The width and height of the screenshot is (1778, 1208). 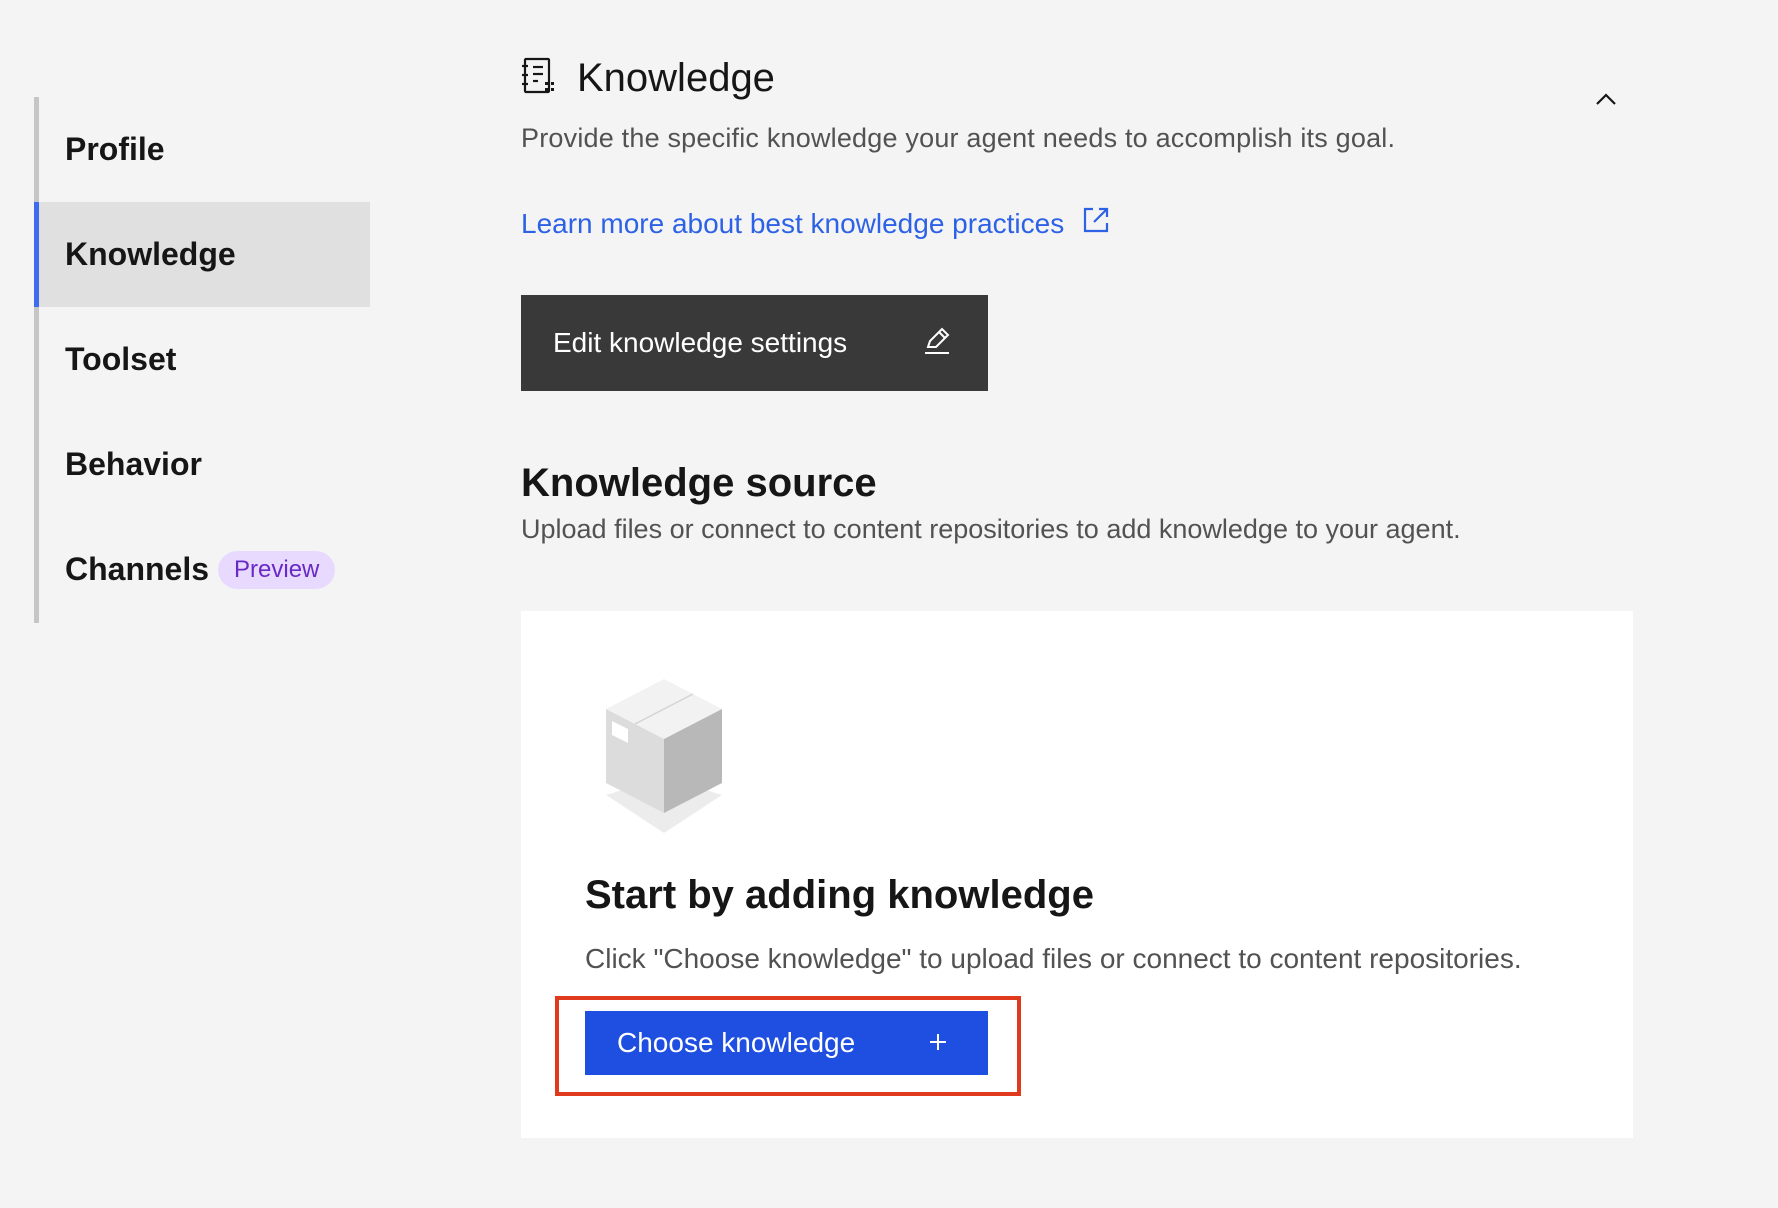 I want to click on sidebar-item-channels: Channels Preview, so click(x=204, y=569).